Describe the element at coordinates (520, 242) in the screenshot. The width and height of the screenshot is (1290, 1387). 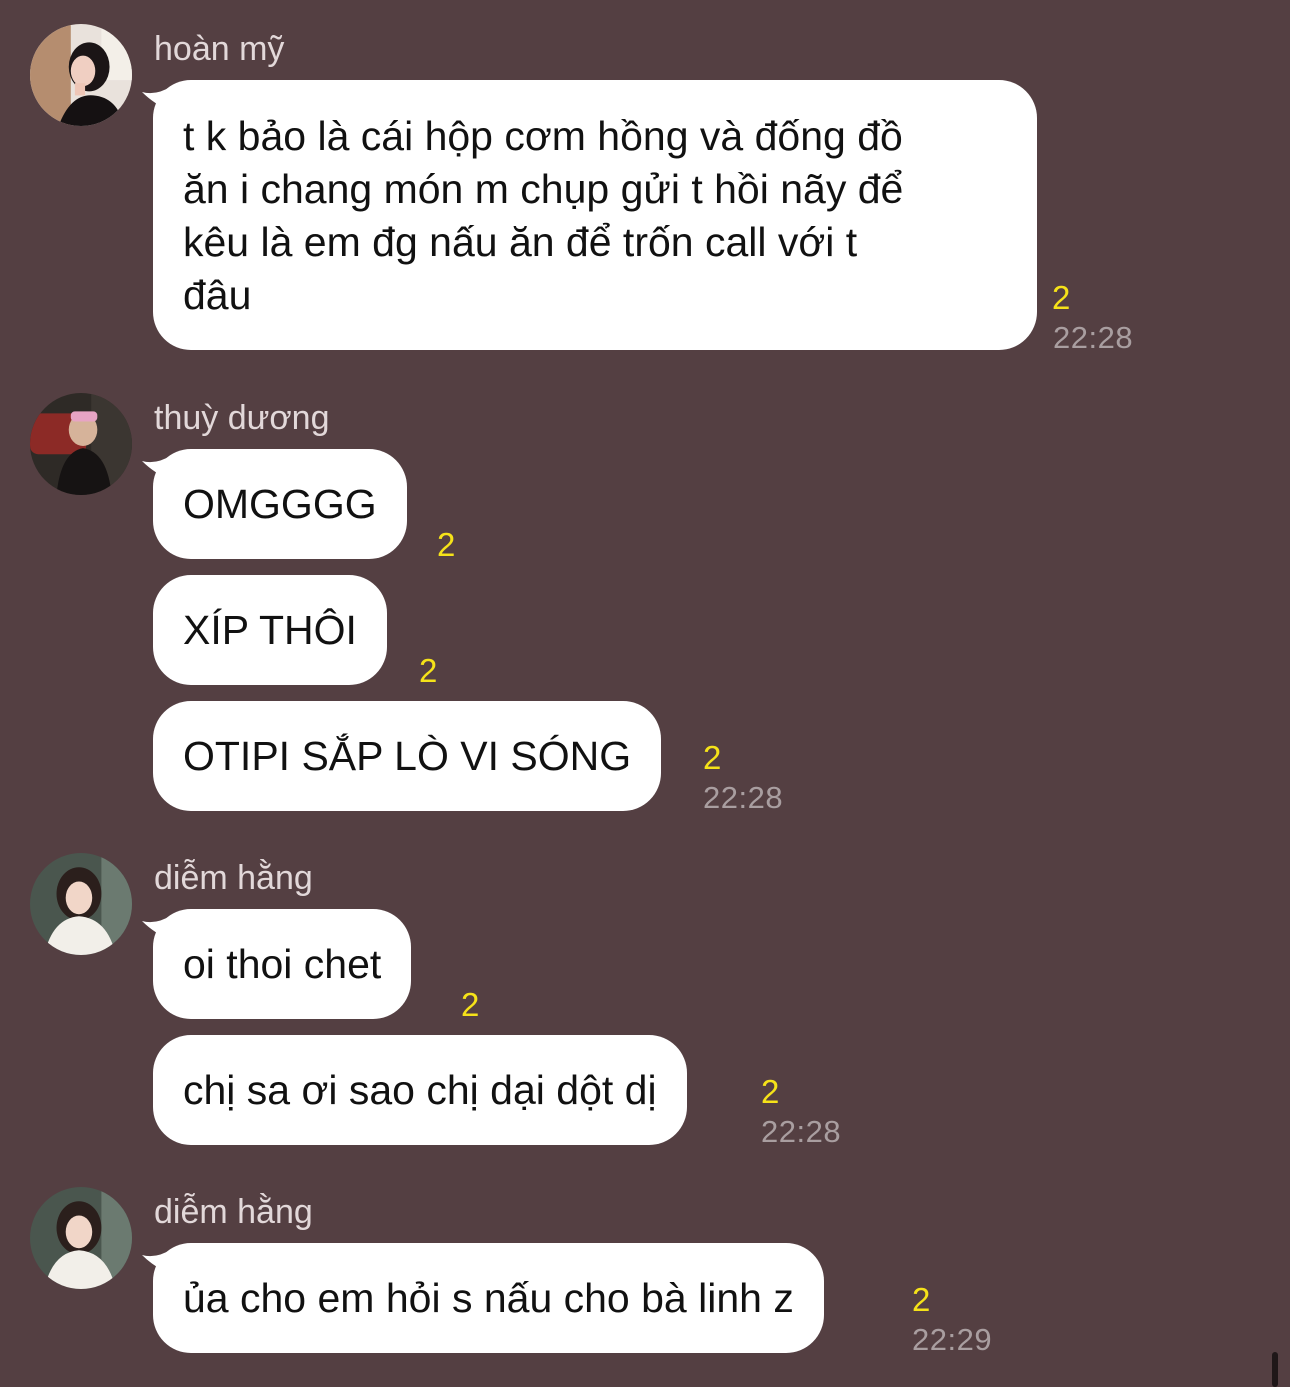
I see `message-line: kêu là em đg nấu ăn để trốn call với t` at that location.